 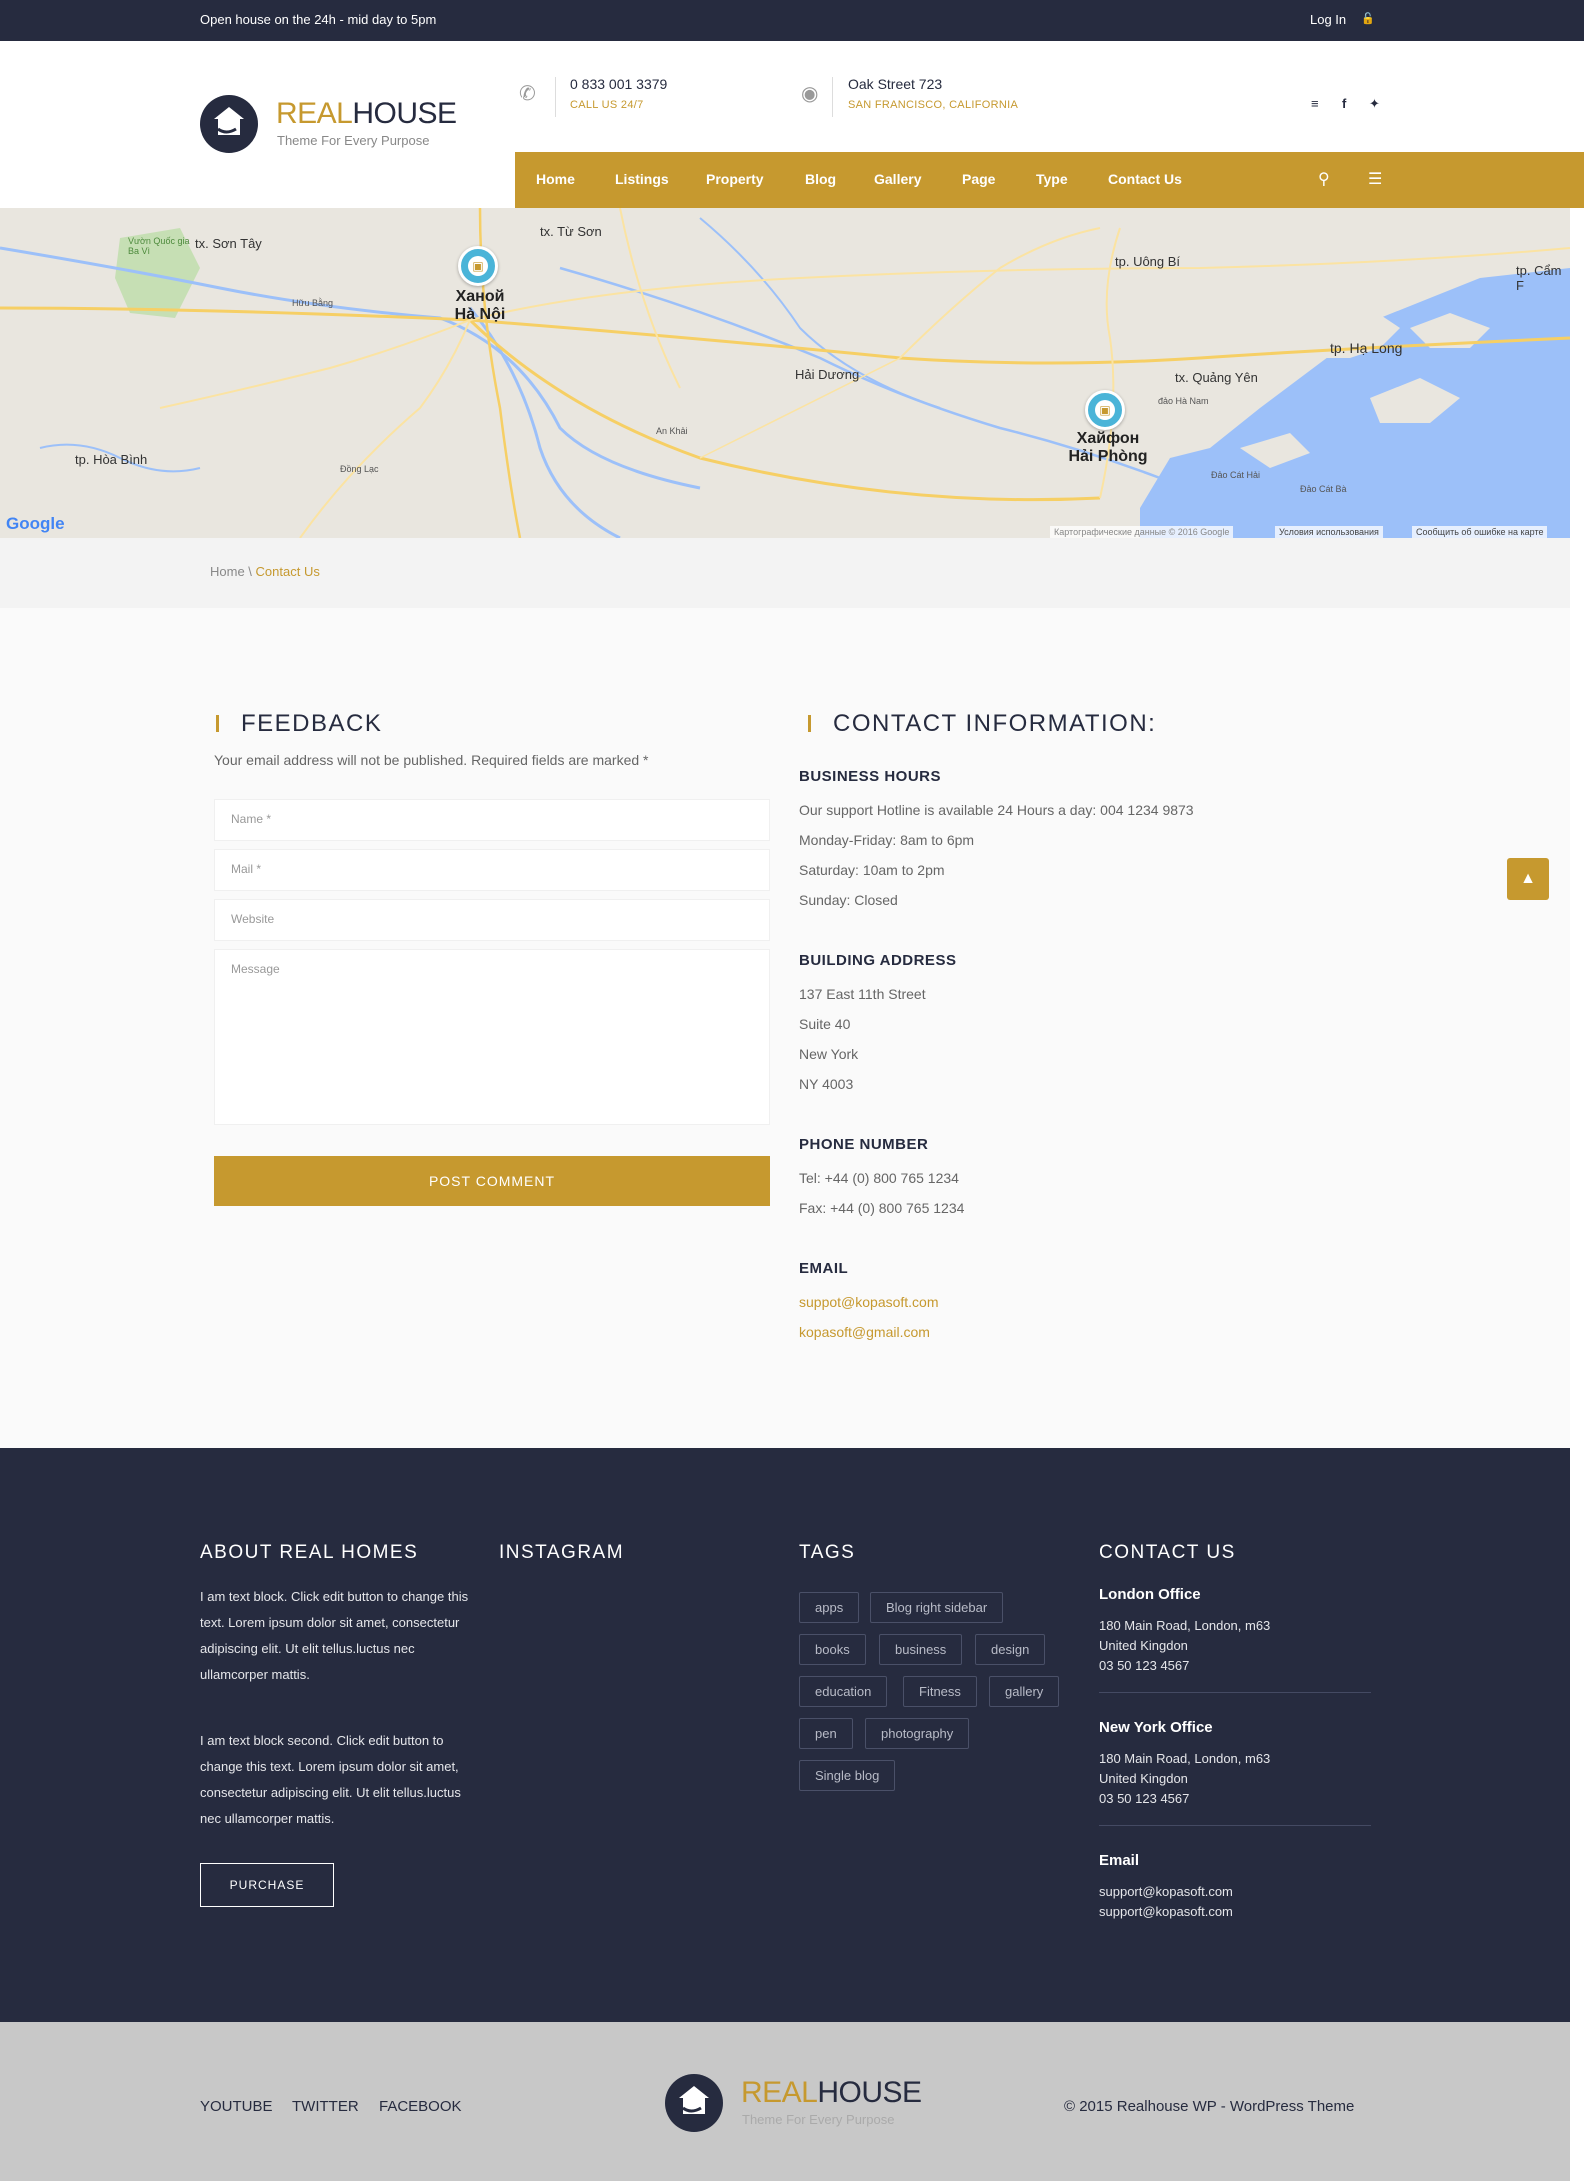 What do you see at coordinates (843, 1691) in the screenshot?
I see `tag-link: education` at bounding box center [843, 1691].